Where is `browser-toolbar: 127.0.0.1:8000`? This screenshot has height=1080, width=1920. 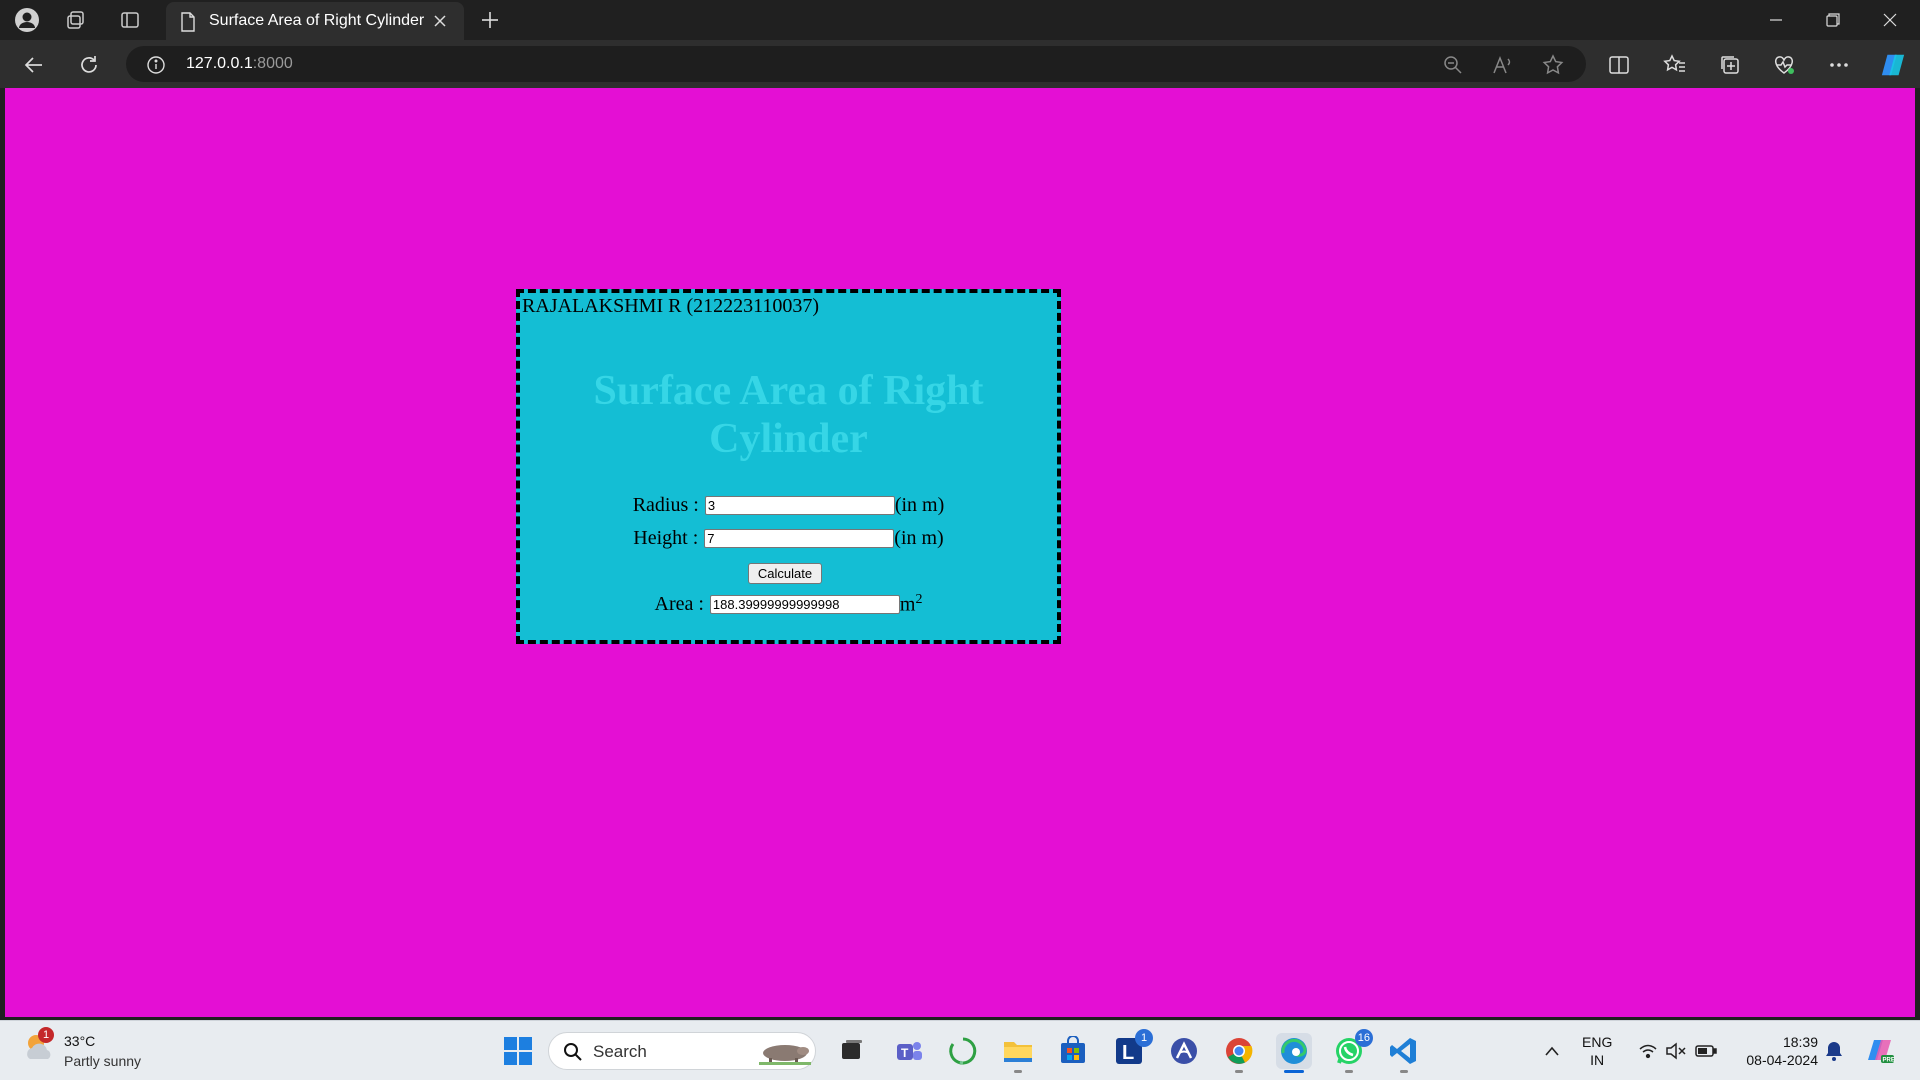
browser-toolbar: 127.0.0.1:8000 is located at coordinates (960, 64).